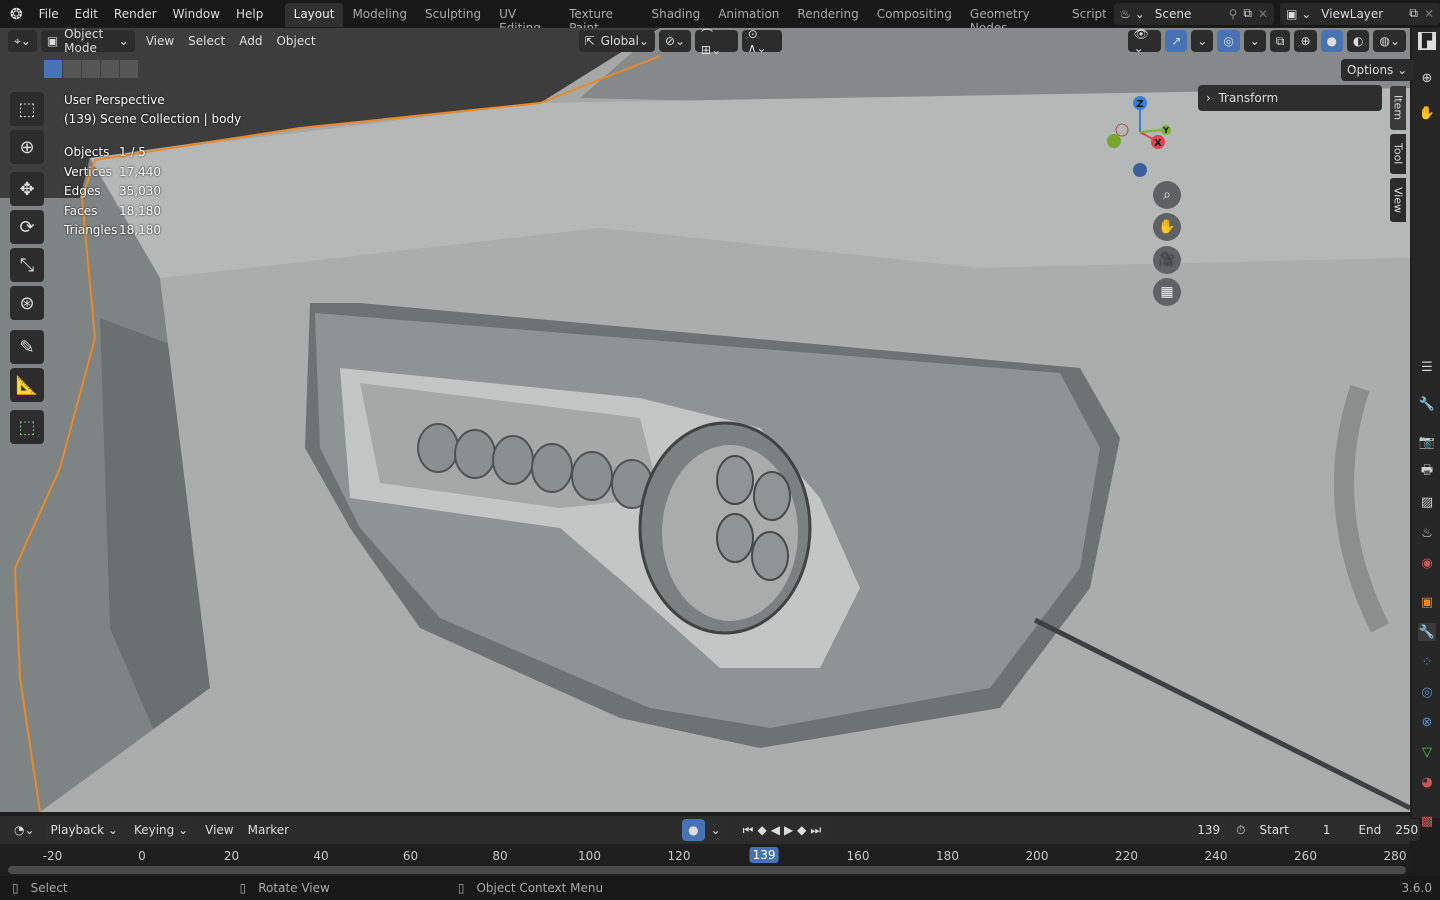 This screenshot has height=900, width=1440. I want to click on shading-material: ◐, so click(1358, 41).